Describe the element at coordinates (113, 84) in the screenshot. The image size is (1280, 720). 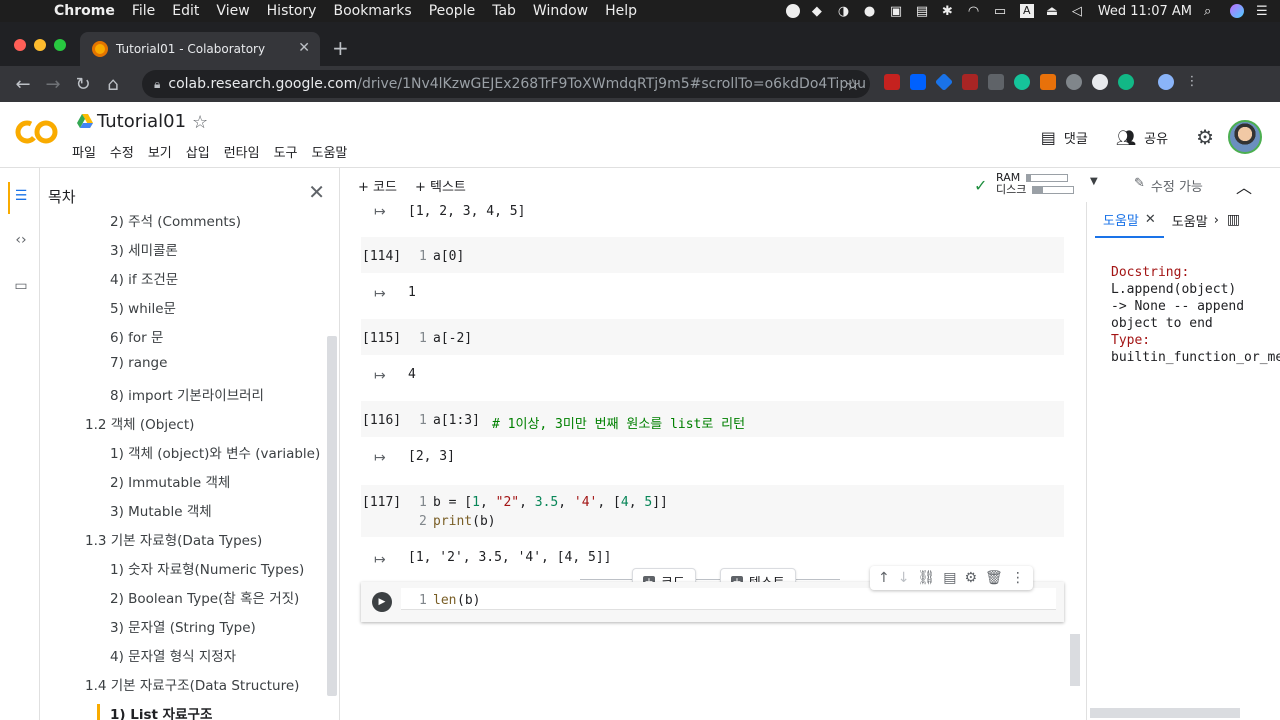
I see `home-icon: ⌂` at that location.